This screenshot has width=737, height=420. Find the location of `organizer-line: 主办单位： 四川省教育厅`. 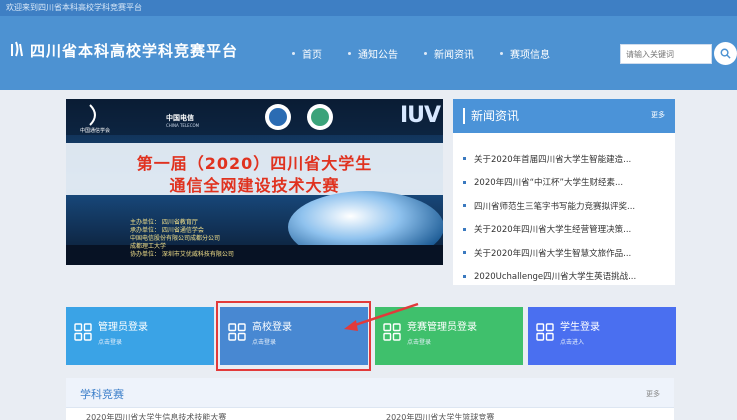

organizer-line: 主办单位： 四川省教育厅 is located at coordinates (164, 222).